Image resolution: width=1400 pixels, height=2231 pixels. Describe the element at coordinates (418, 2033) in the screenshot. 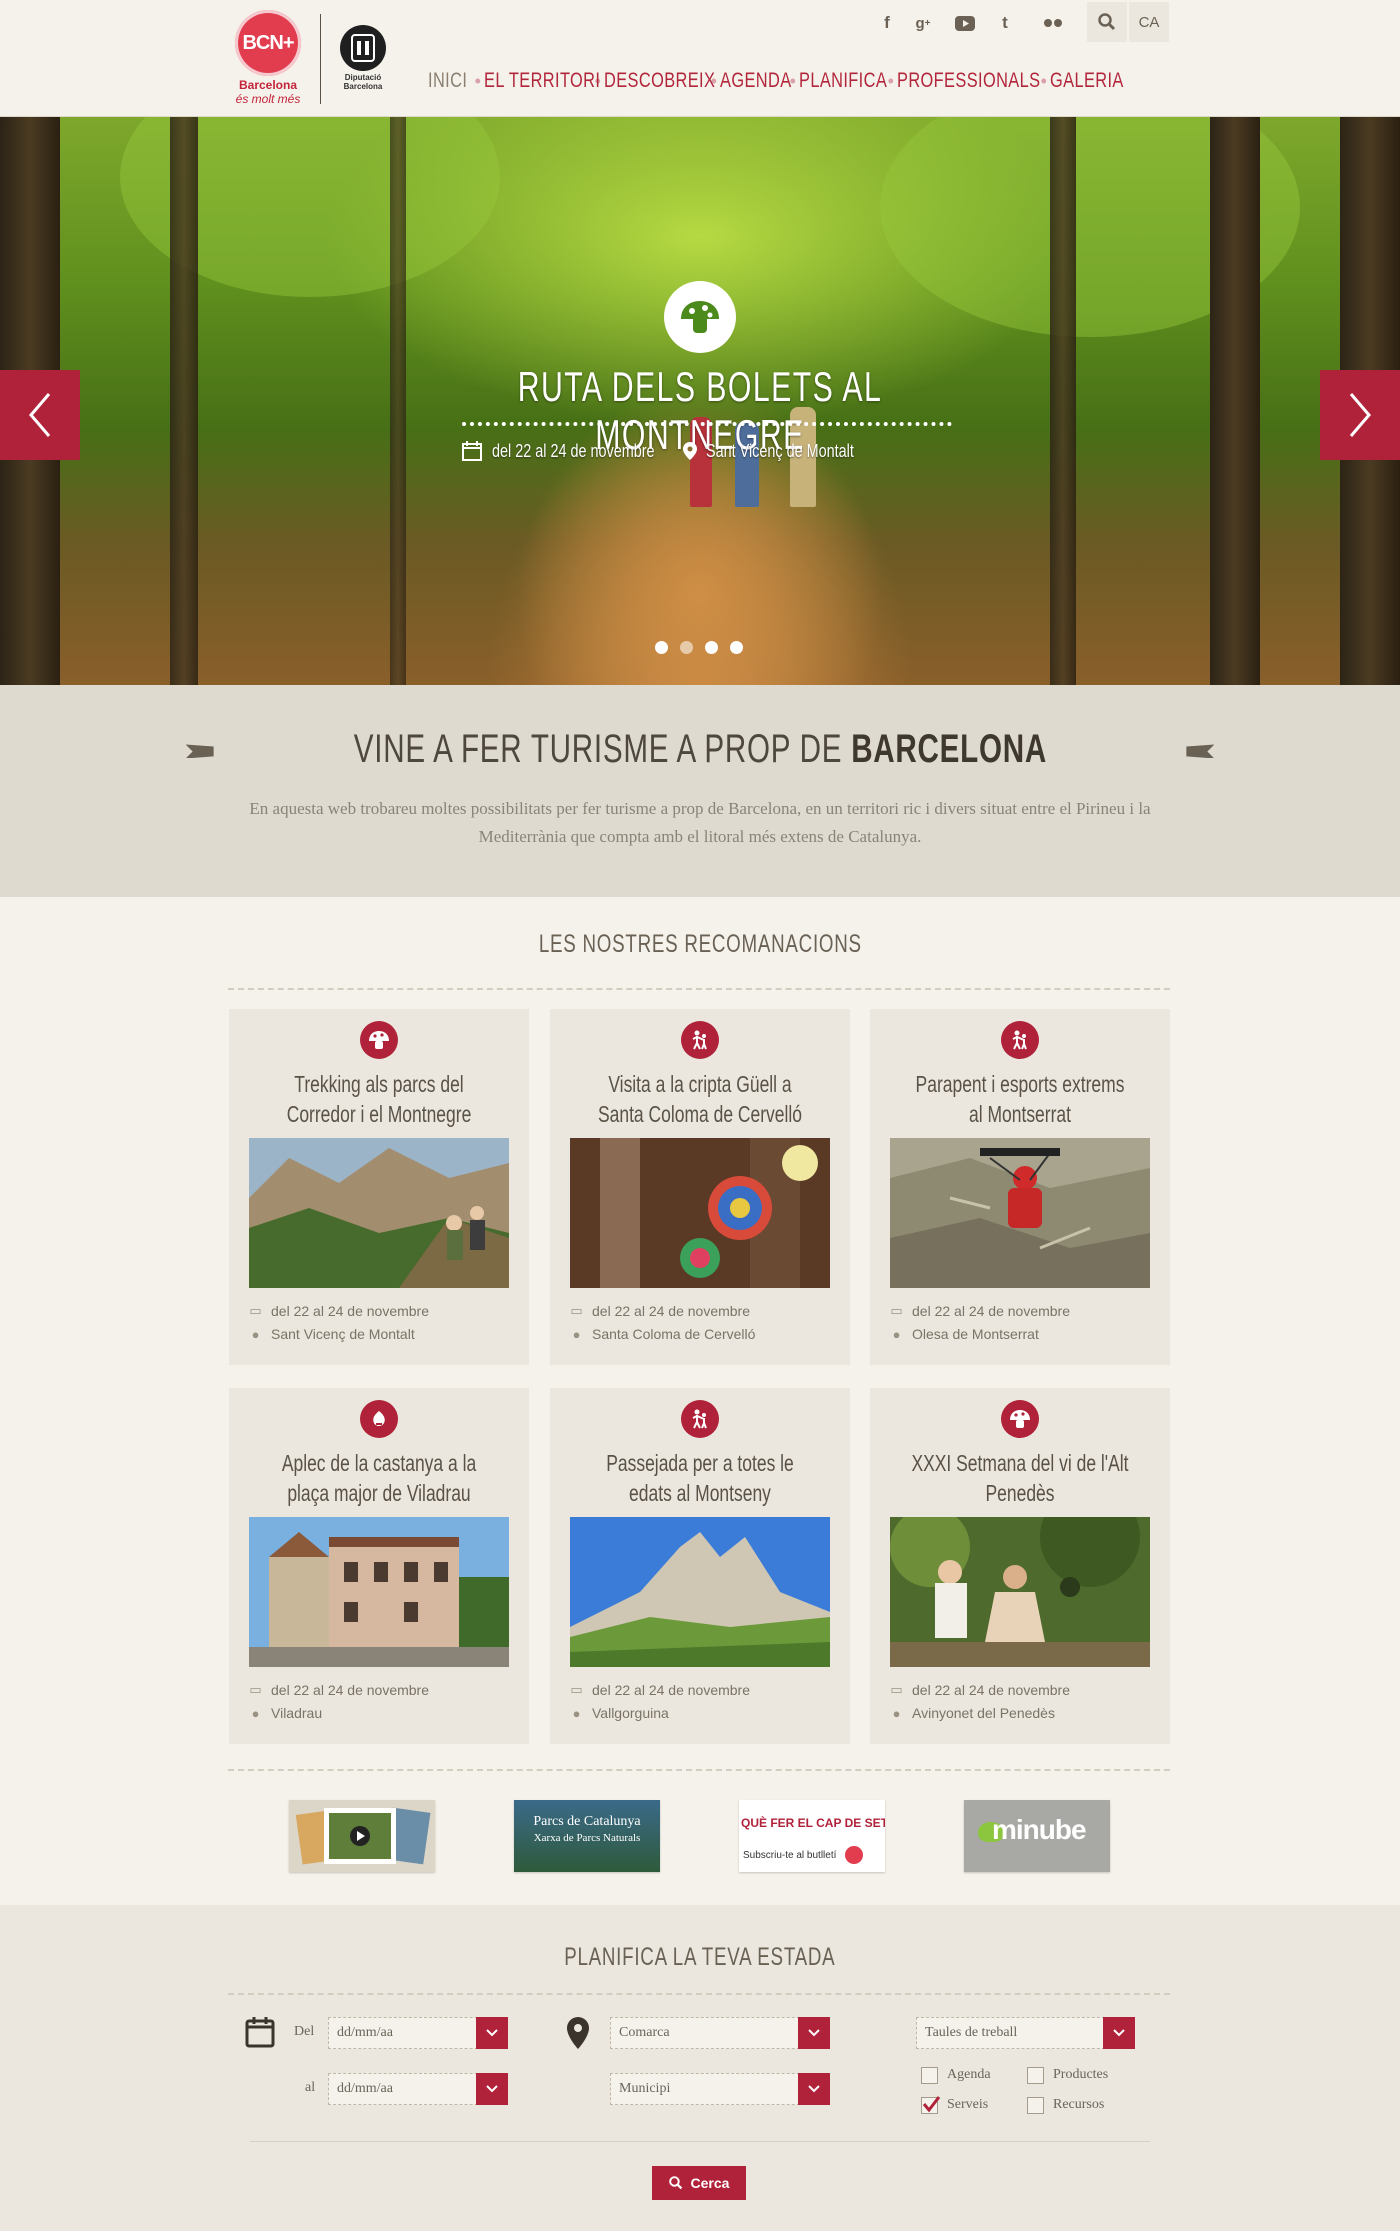

I see `from-date-field: dd/mm/aa` at that location.